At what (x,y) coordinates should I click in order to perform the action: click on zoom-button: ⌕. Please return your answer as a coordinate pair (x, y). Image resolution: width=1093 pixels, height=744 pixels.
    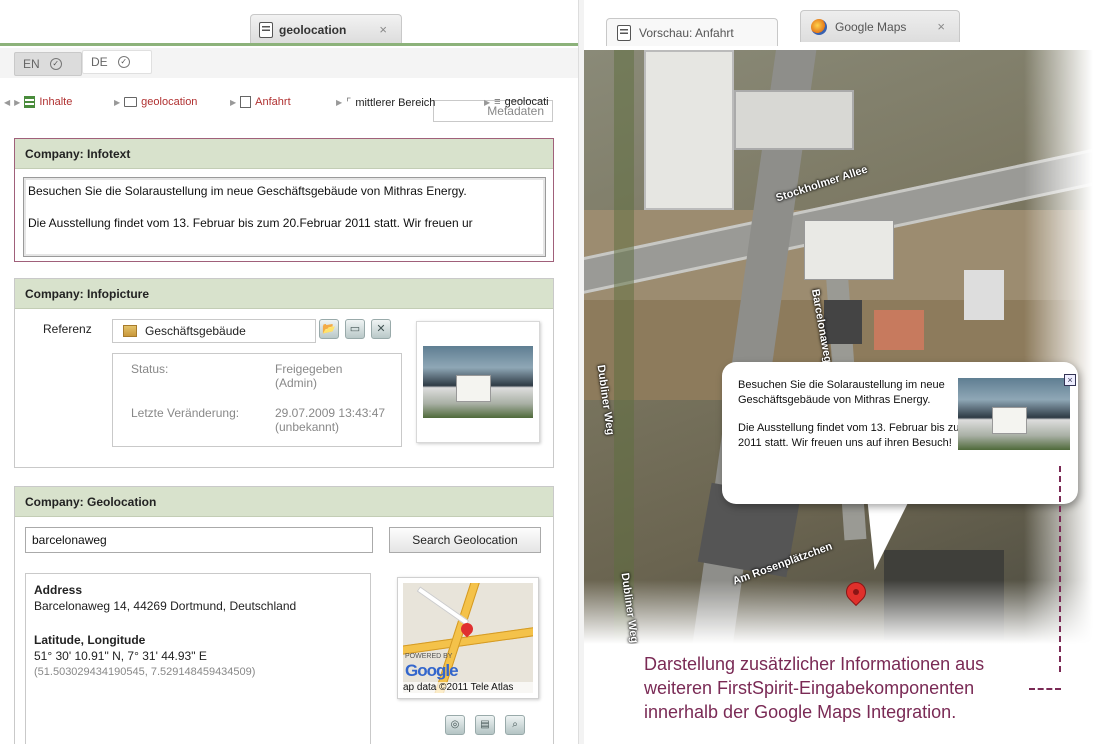
    Looking at the image, I should click on (515, 725).